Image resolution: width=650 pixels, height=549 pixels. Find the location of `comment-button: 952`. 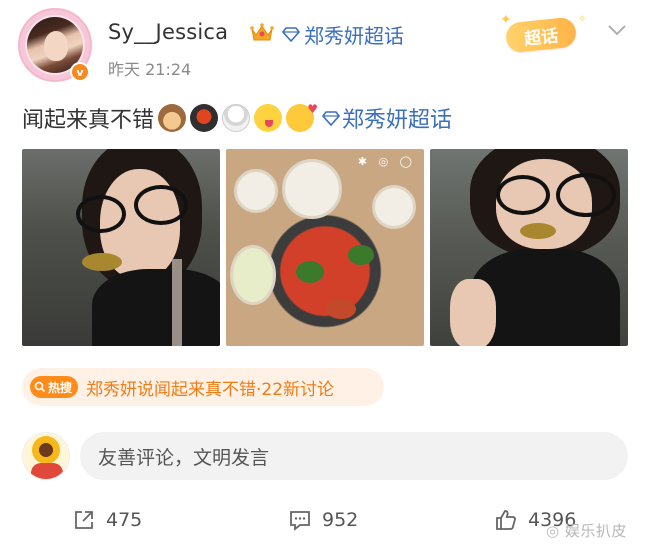

comment-button: 952 is located at coordinates (323, 520).